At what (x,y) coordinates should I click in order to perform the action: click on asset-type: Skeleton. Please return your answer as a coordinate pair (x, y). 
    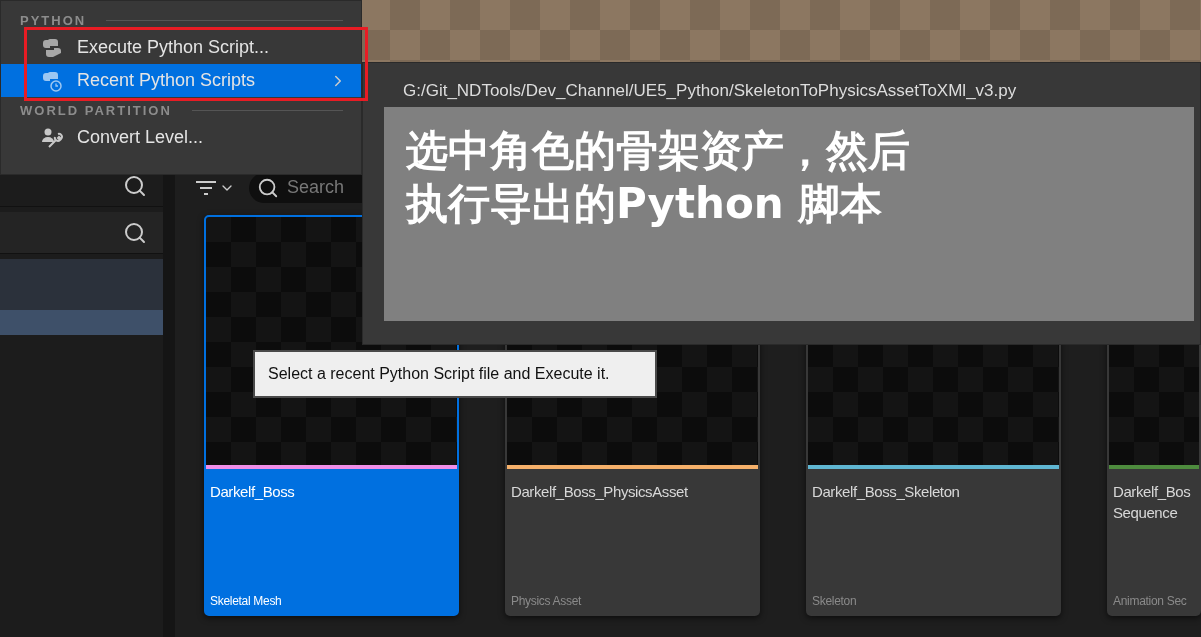
    Looking at the image, I should click on (835, 601).